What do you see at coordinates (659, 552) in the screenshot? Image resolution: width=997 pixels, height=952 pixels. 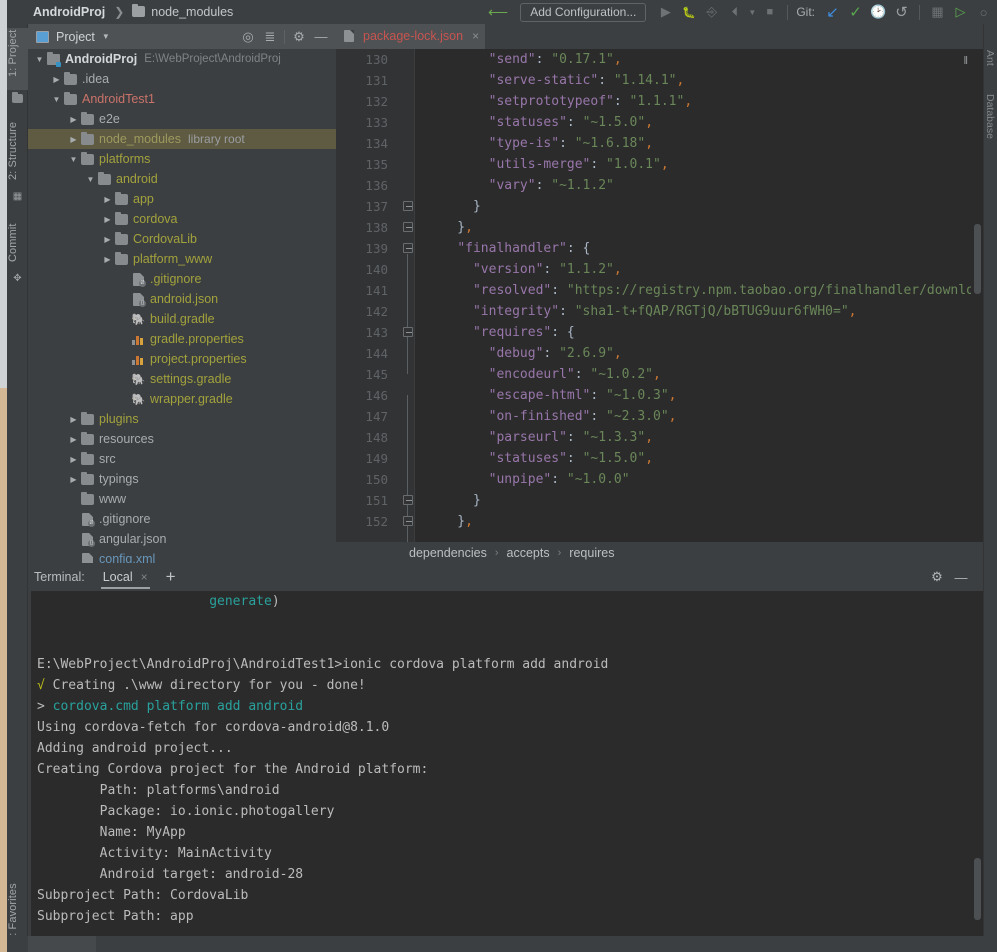 I see `editor-breadcrumb-bar: dependencies › accepts › requires` at bounding box center [659, 552].